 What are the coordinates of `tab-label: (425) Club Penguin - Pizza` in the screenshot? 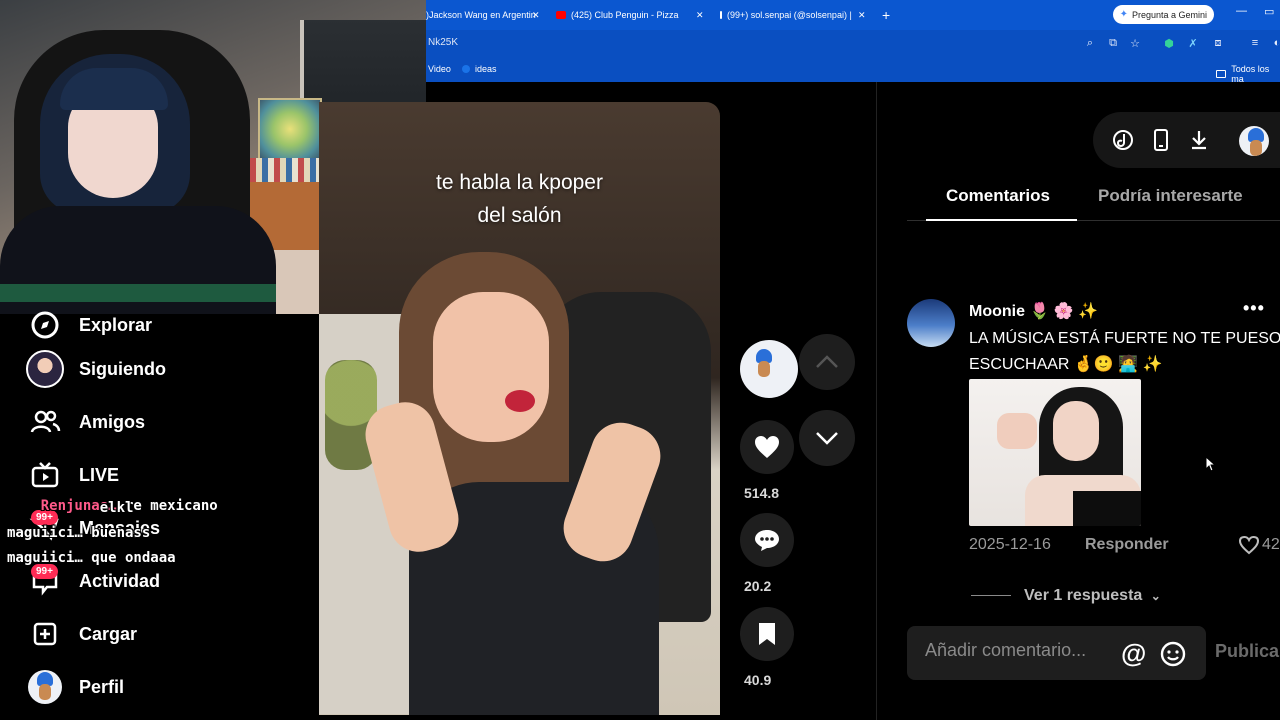 It's located at (625, 15).